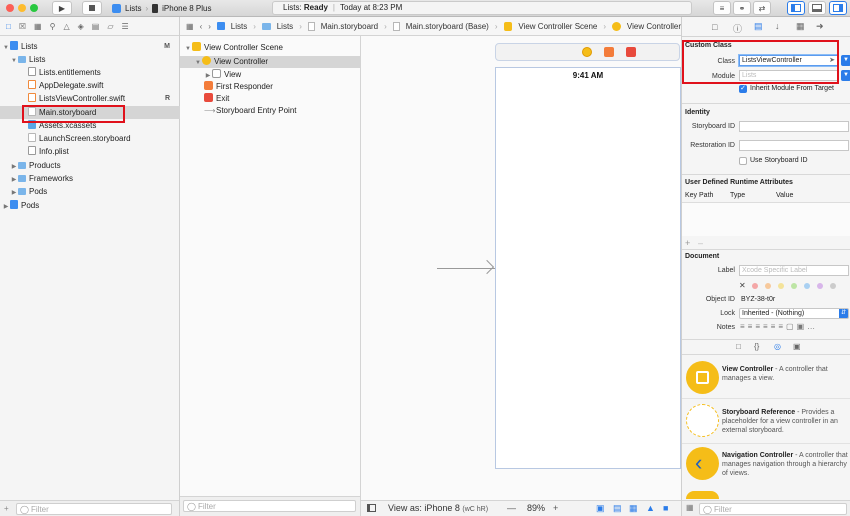 Image resolution: width=850 pixels, height=516 pixels. What do you see at coordinates (209, 26) in the screenshot?
I see `forward-icon: ›` at bounding box center [209, 26].